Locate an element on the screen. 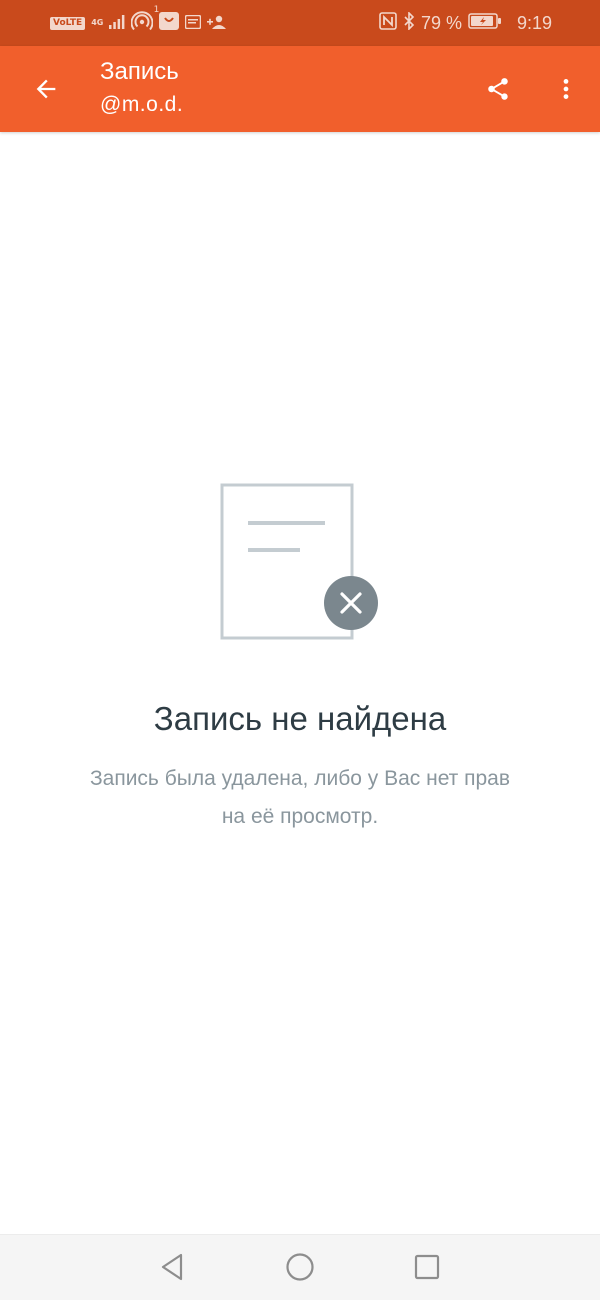 The height and width of the screenshot is (1300, 600). hotspot-icon: 1 is located at coordinates (144, 20).